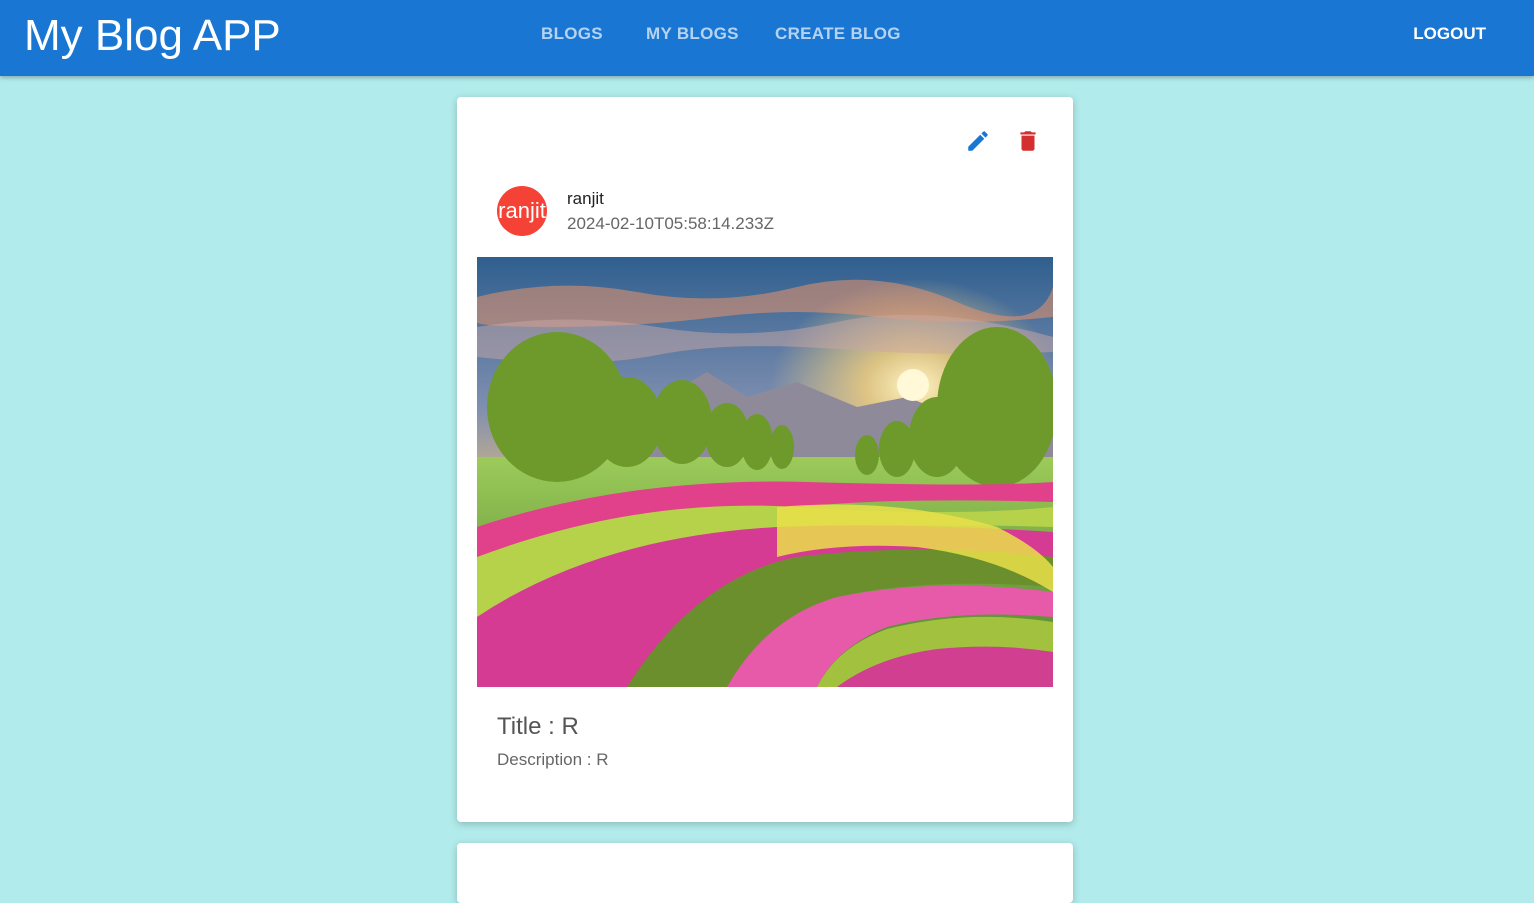 The width and height of the screenshot is (1534, 903). What do you see at coordinates (553, 759) in the screenshot?
I see `post-description: Description : R` at bounding box center [553, 759].